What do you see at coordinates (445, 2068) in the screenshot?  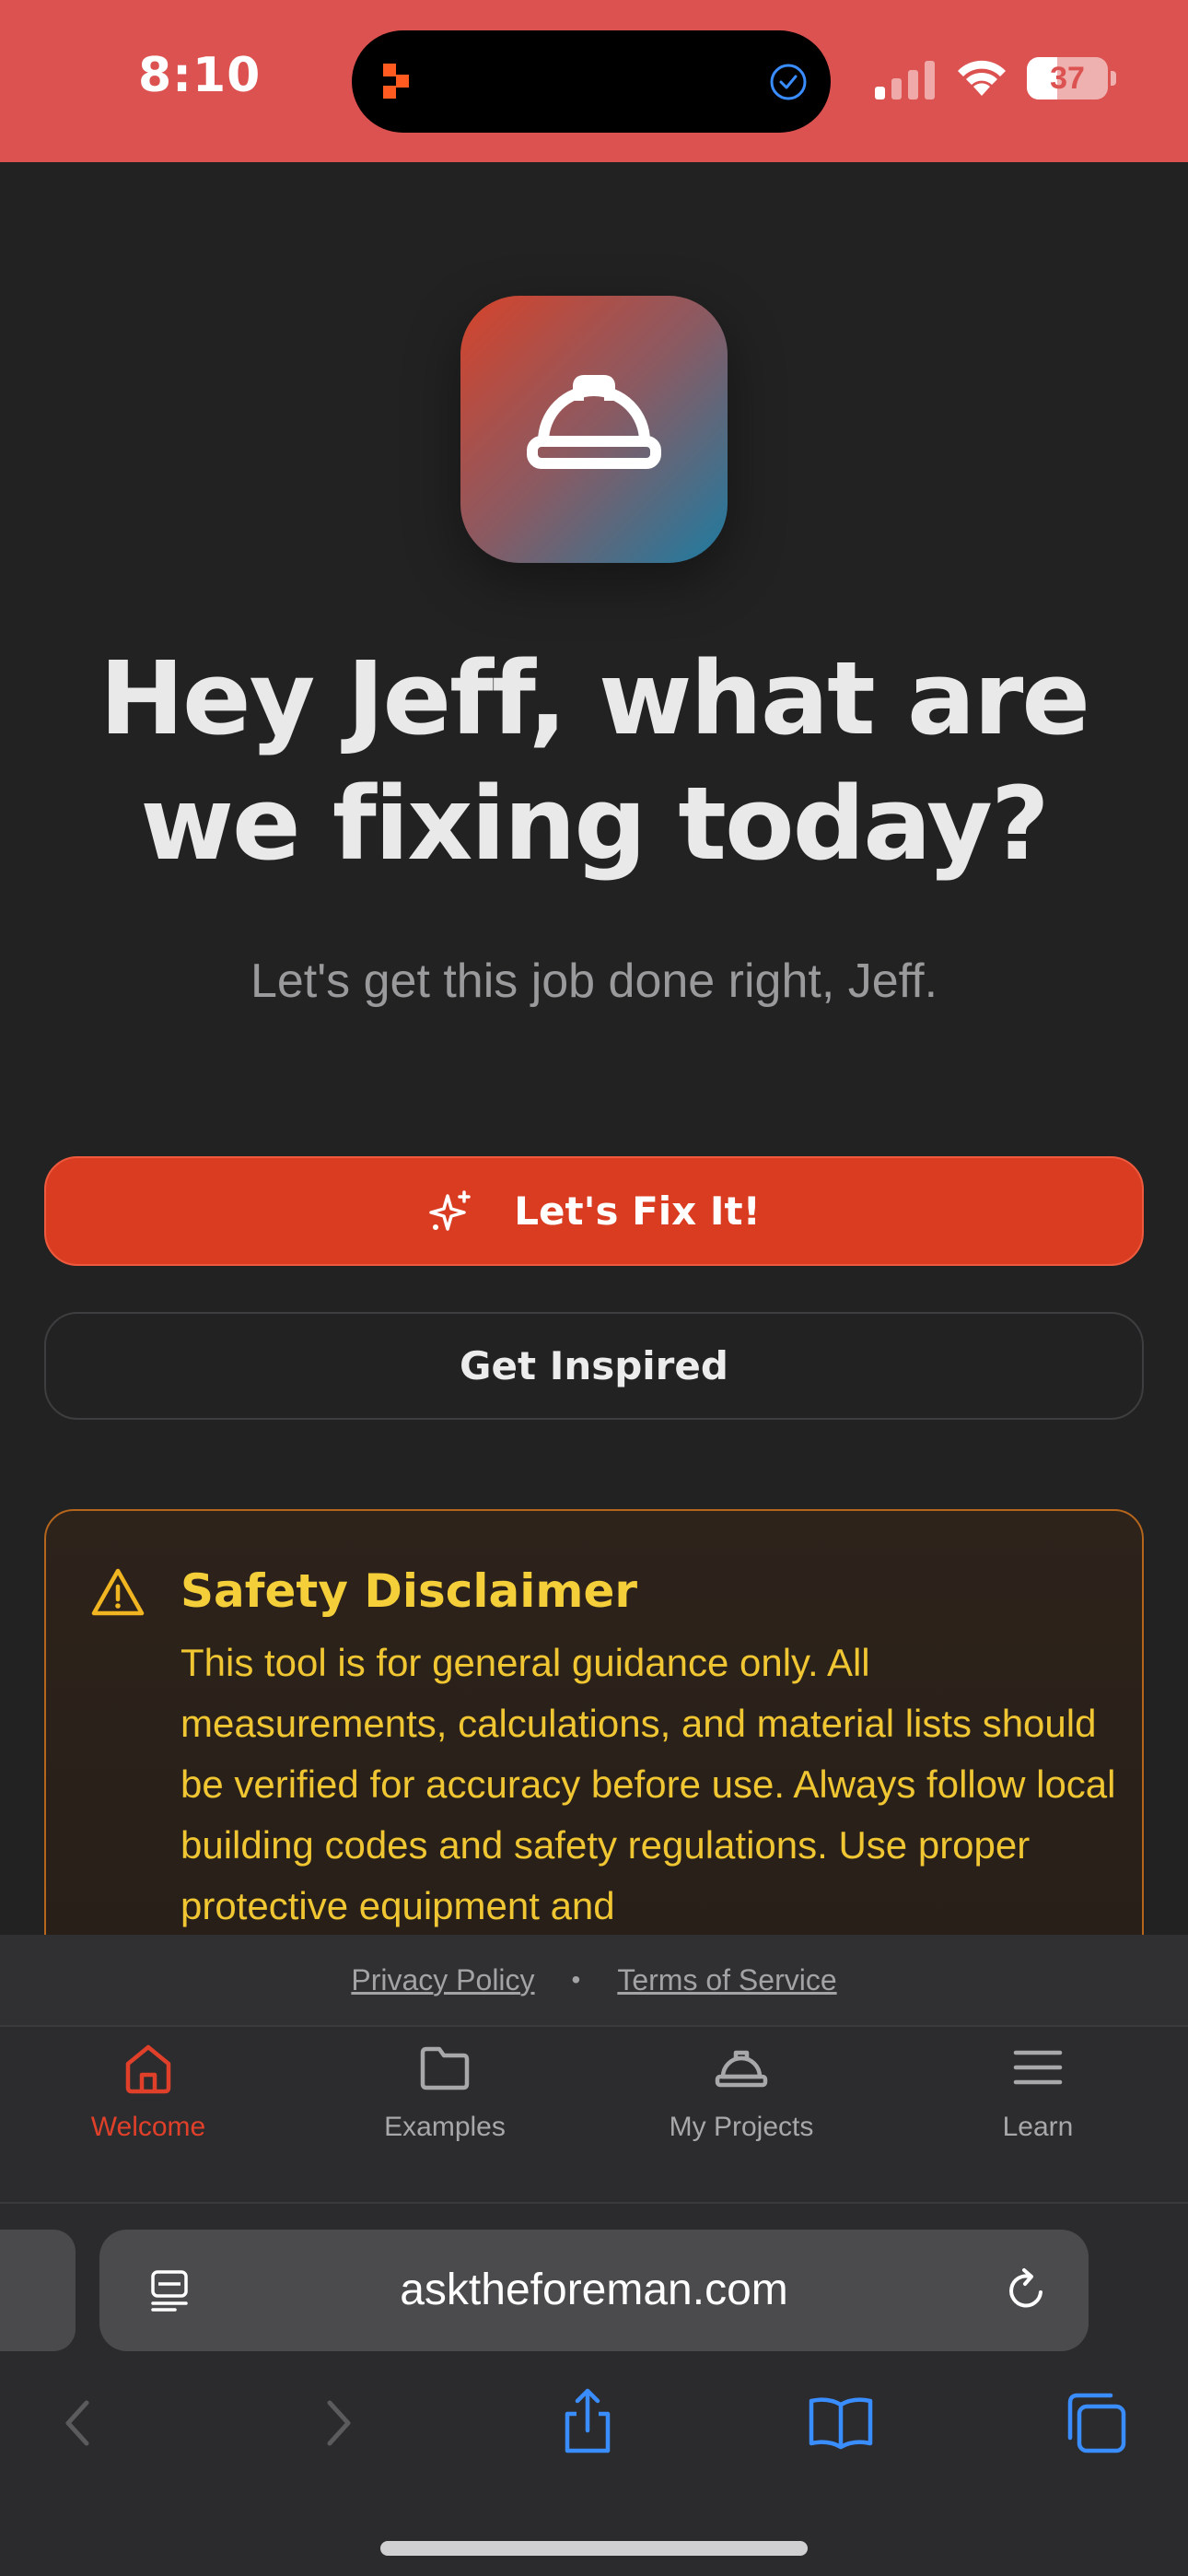 I see `folder-icon` at bounding box center [445, 2068].